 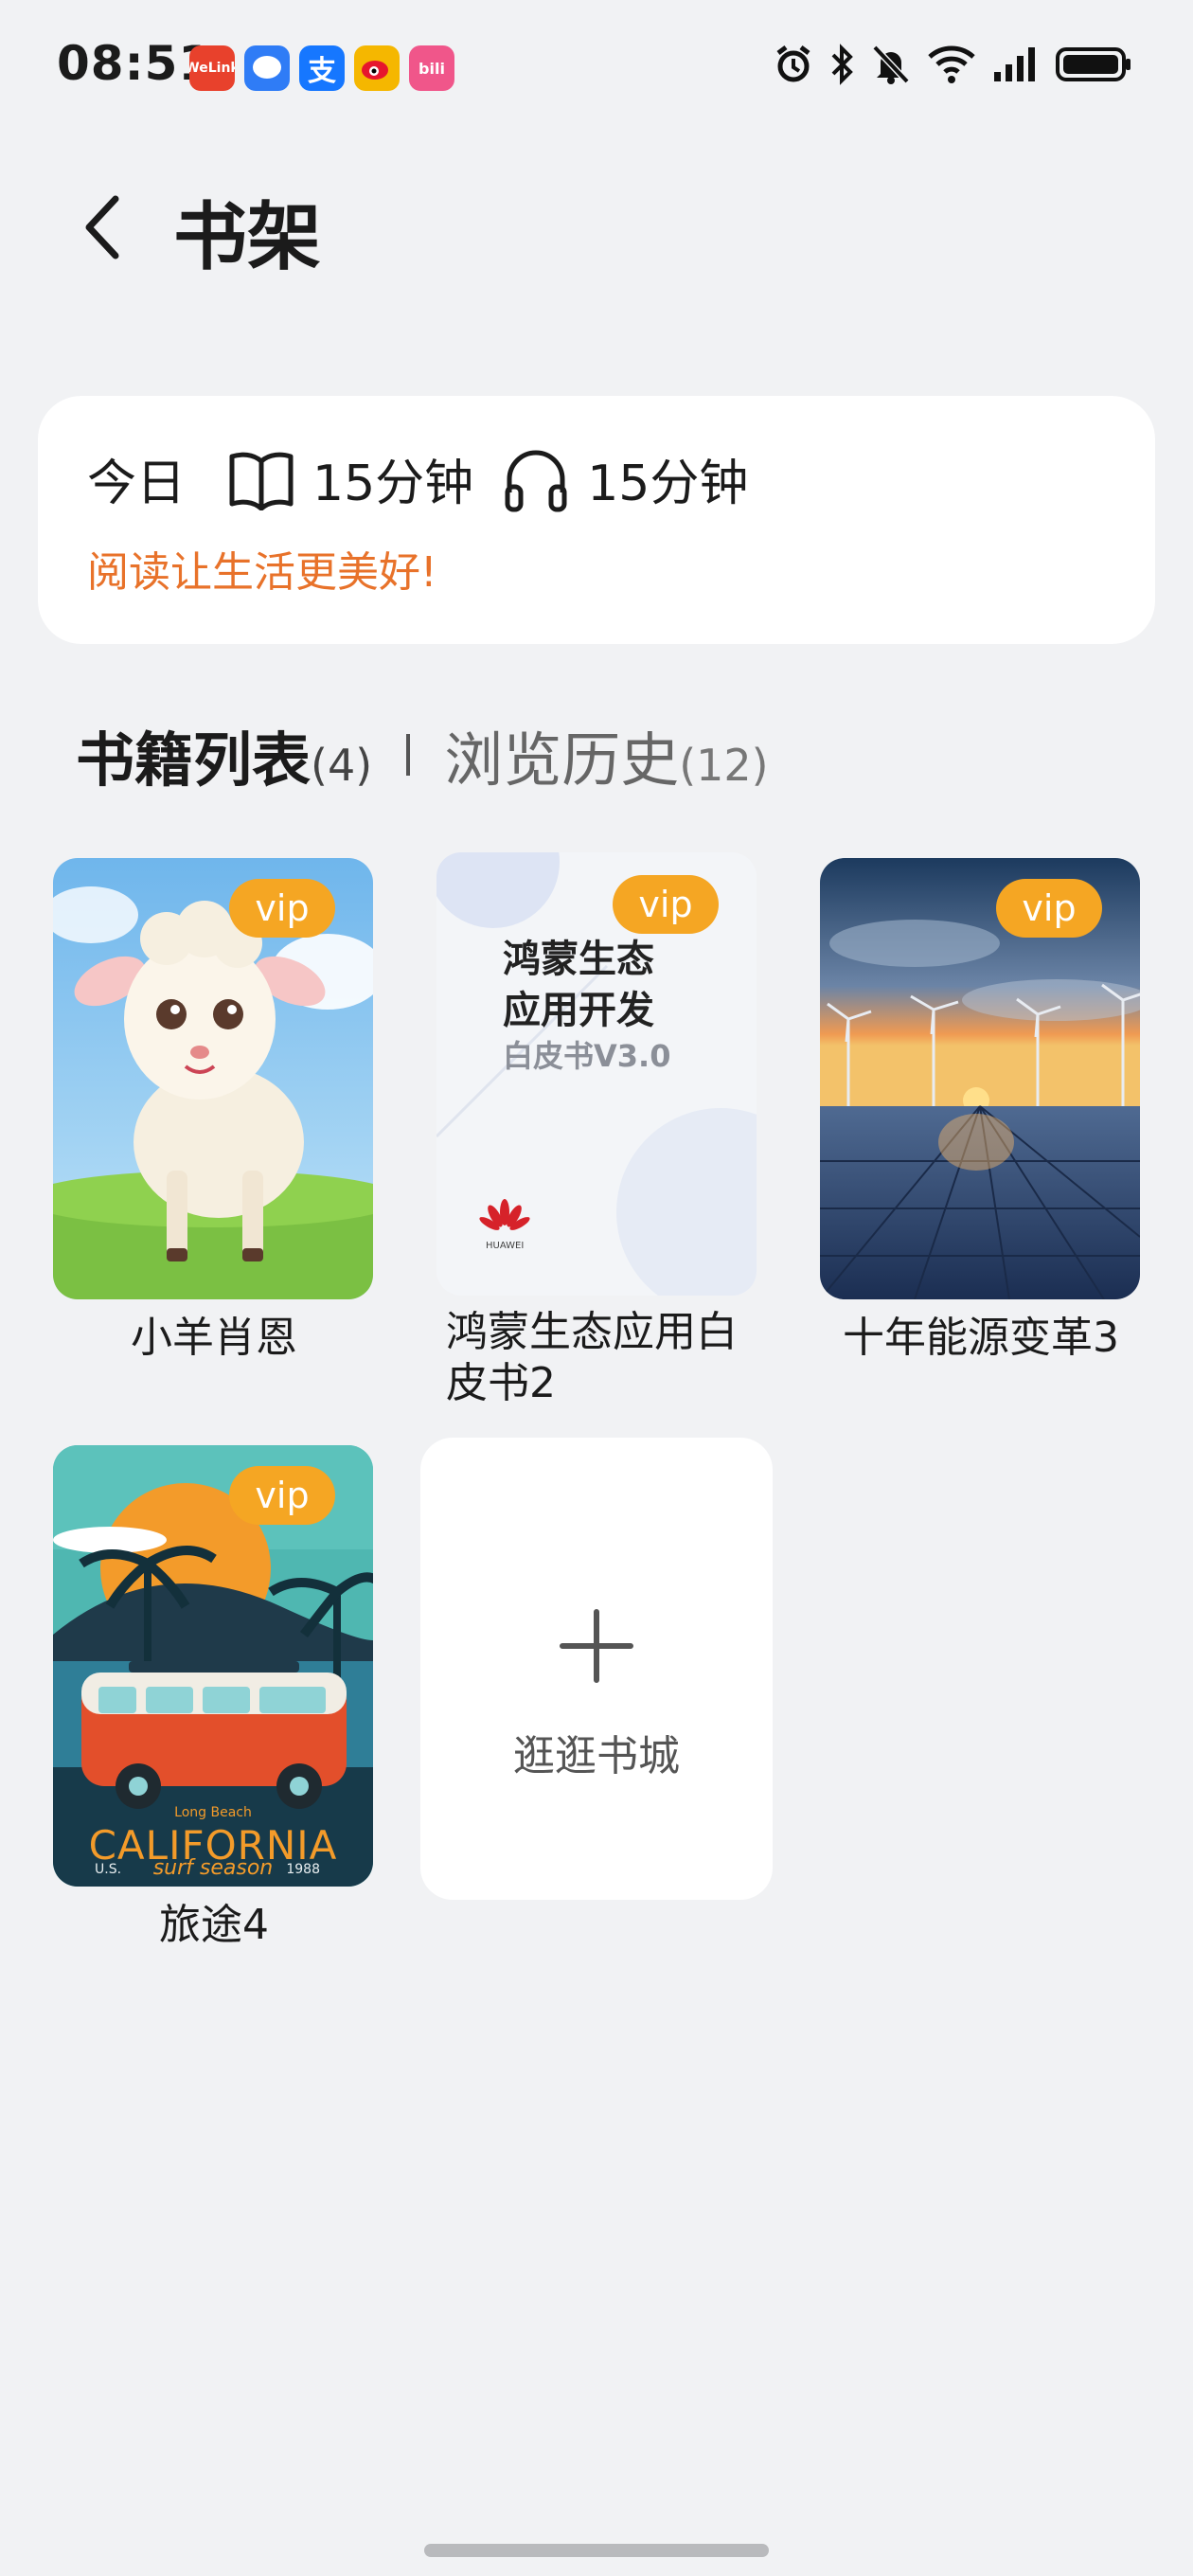 I want to click on tab-browse-history-count: (12), so click(x=724, y=765).